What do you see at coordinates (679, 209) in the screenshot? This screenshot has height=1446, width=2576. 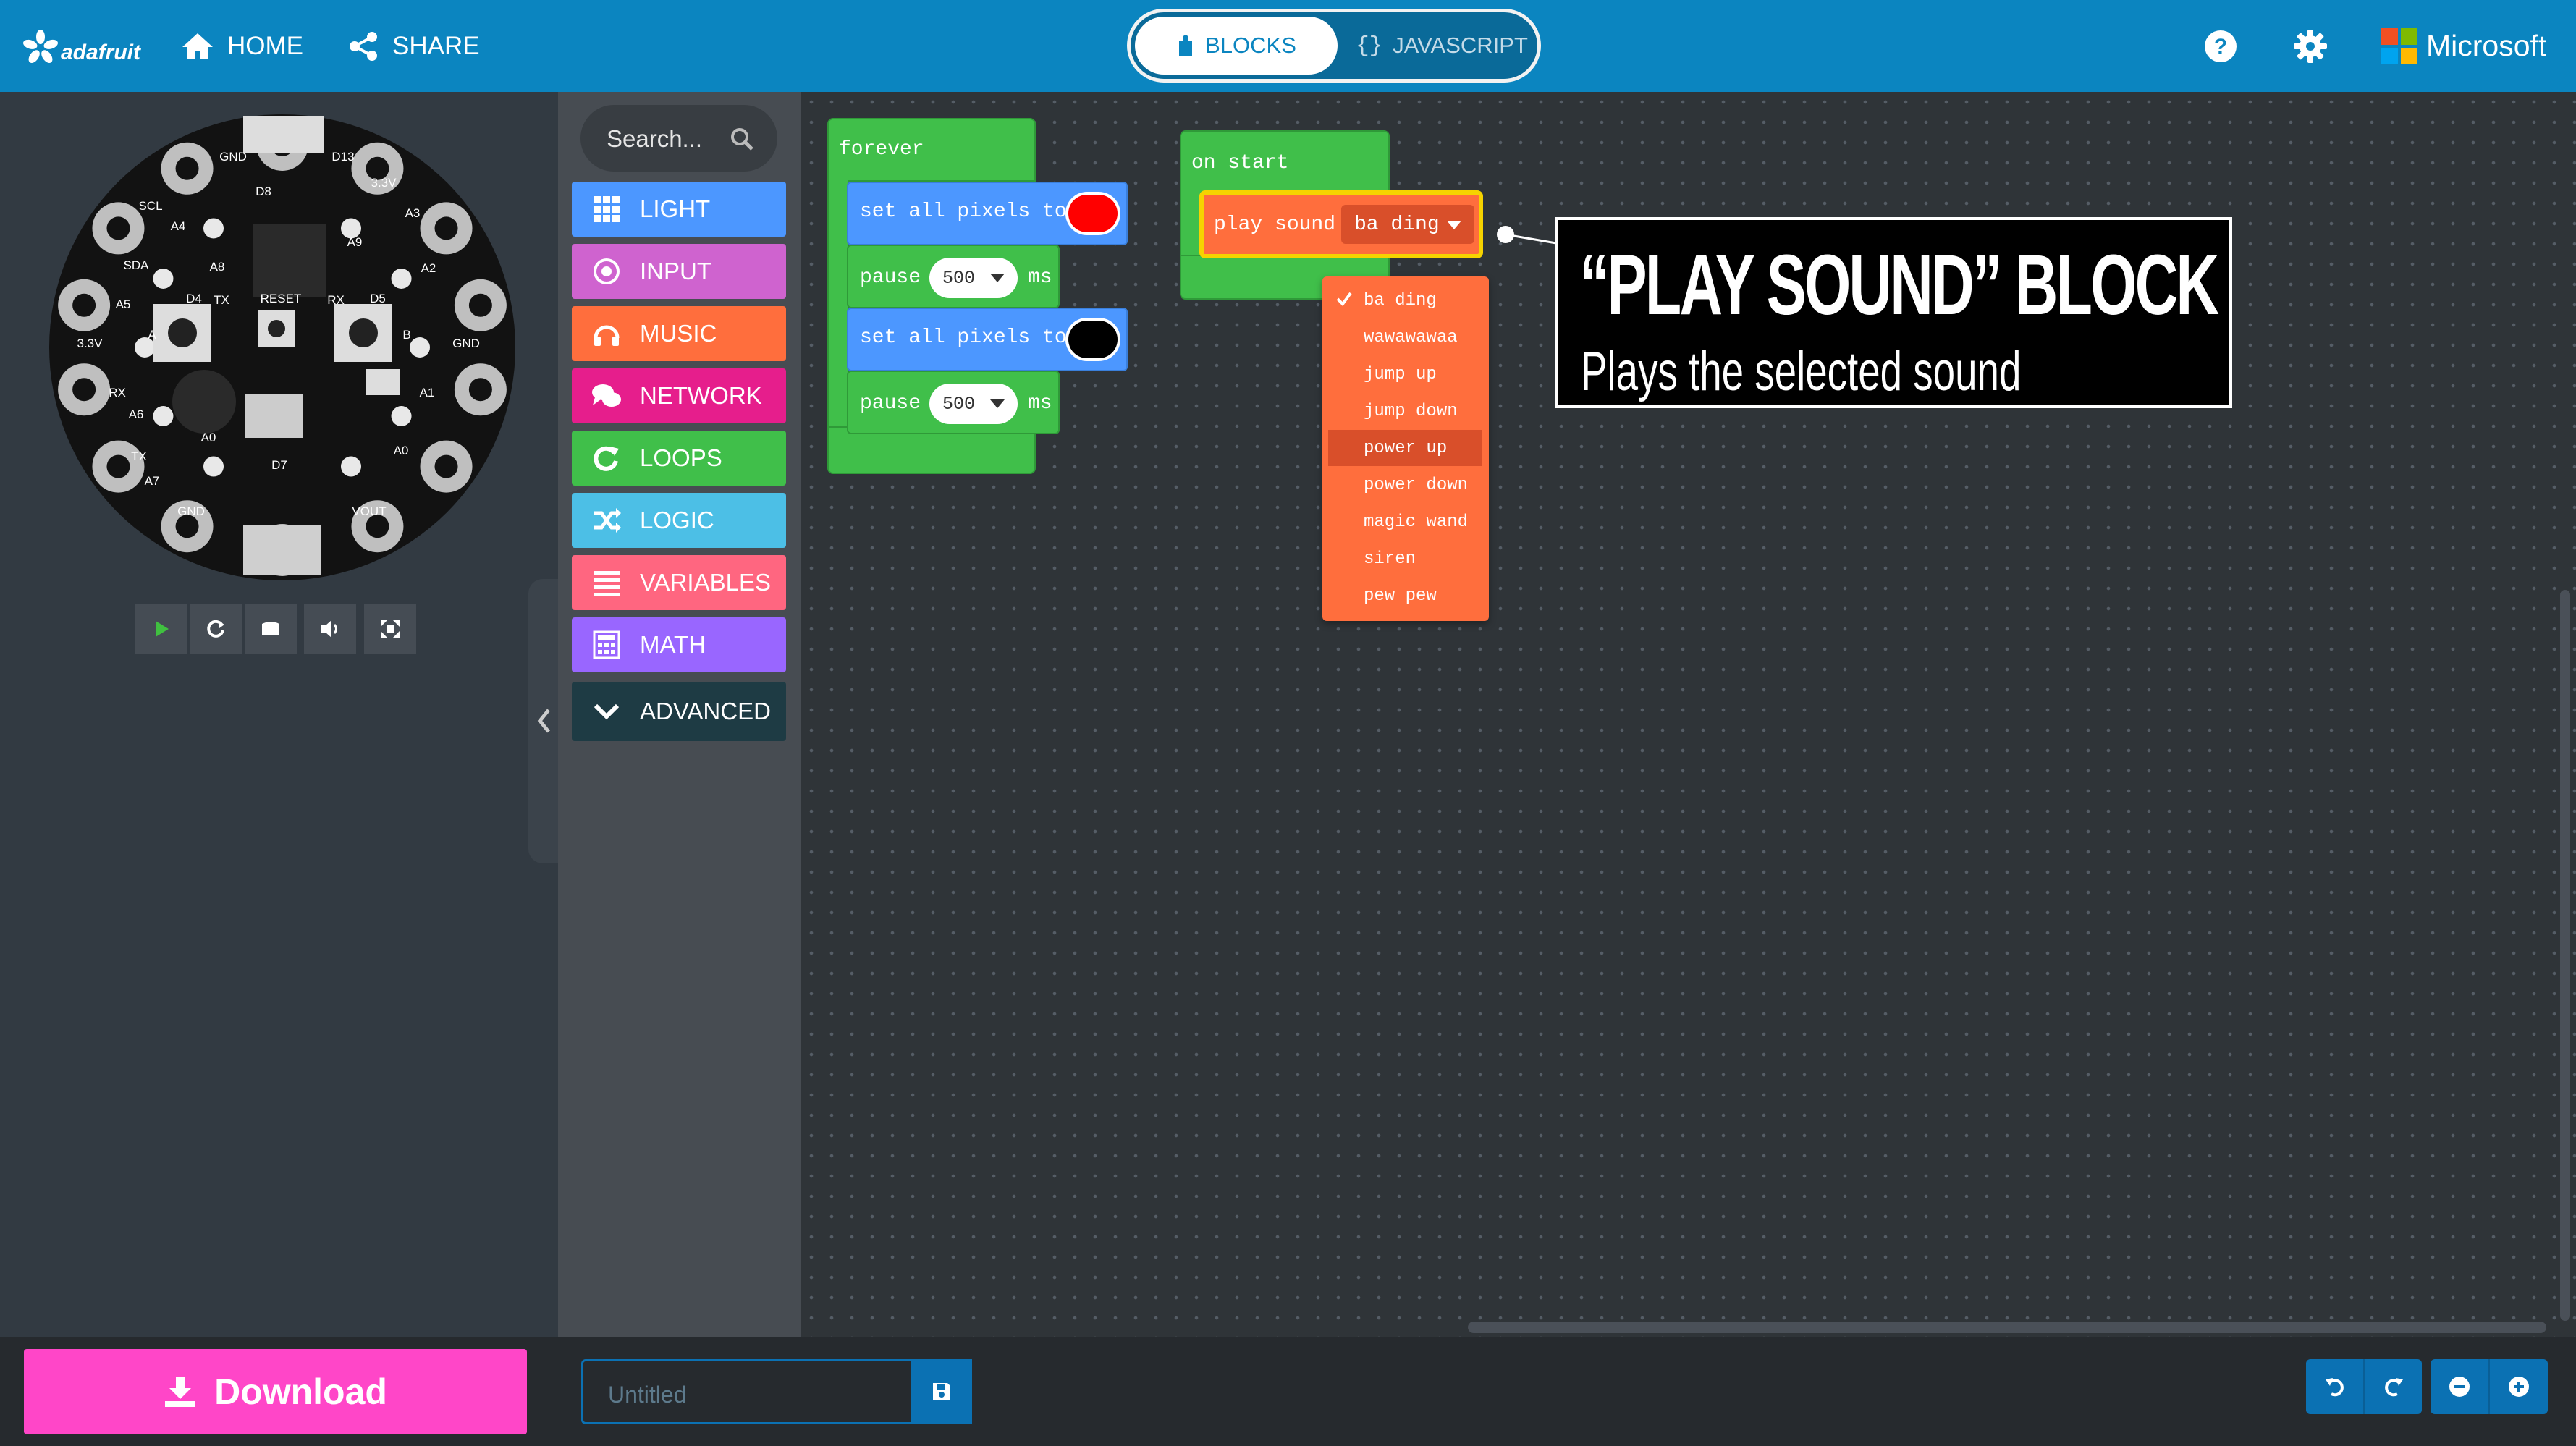 I see `category-light: LIGHT` at bounding box center [679, 209].